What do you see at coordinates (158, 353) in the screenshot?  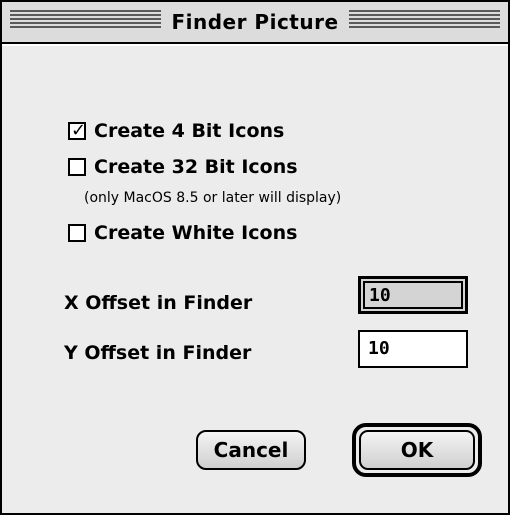 I see `y-offset-label: Y Offset in Finder` at bounding box center [158, 353].